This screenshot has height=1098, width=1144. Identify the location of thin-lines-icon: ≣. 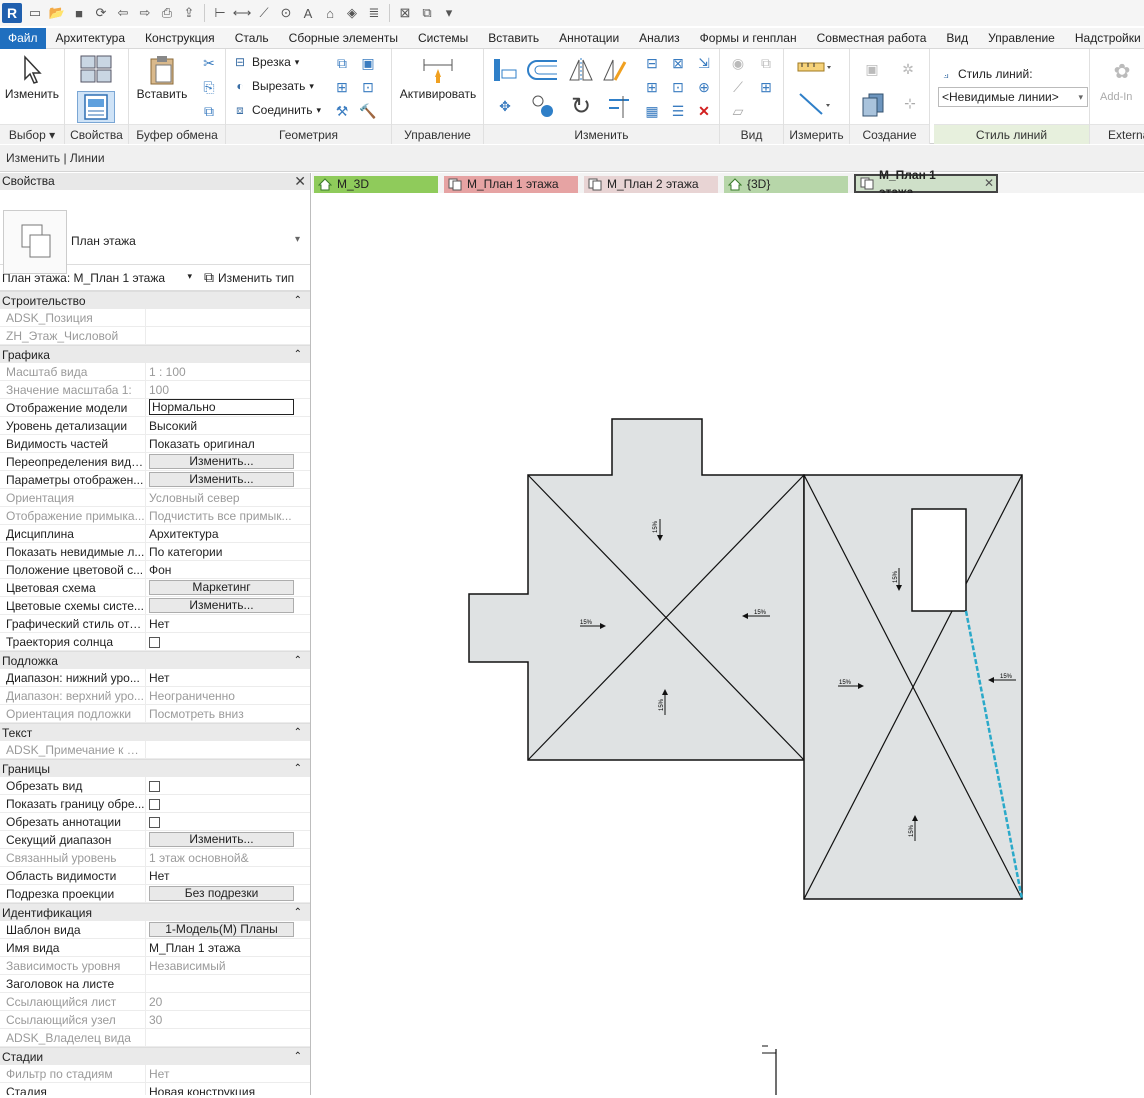
(374, 13).